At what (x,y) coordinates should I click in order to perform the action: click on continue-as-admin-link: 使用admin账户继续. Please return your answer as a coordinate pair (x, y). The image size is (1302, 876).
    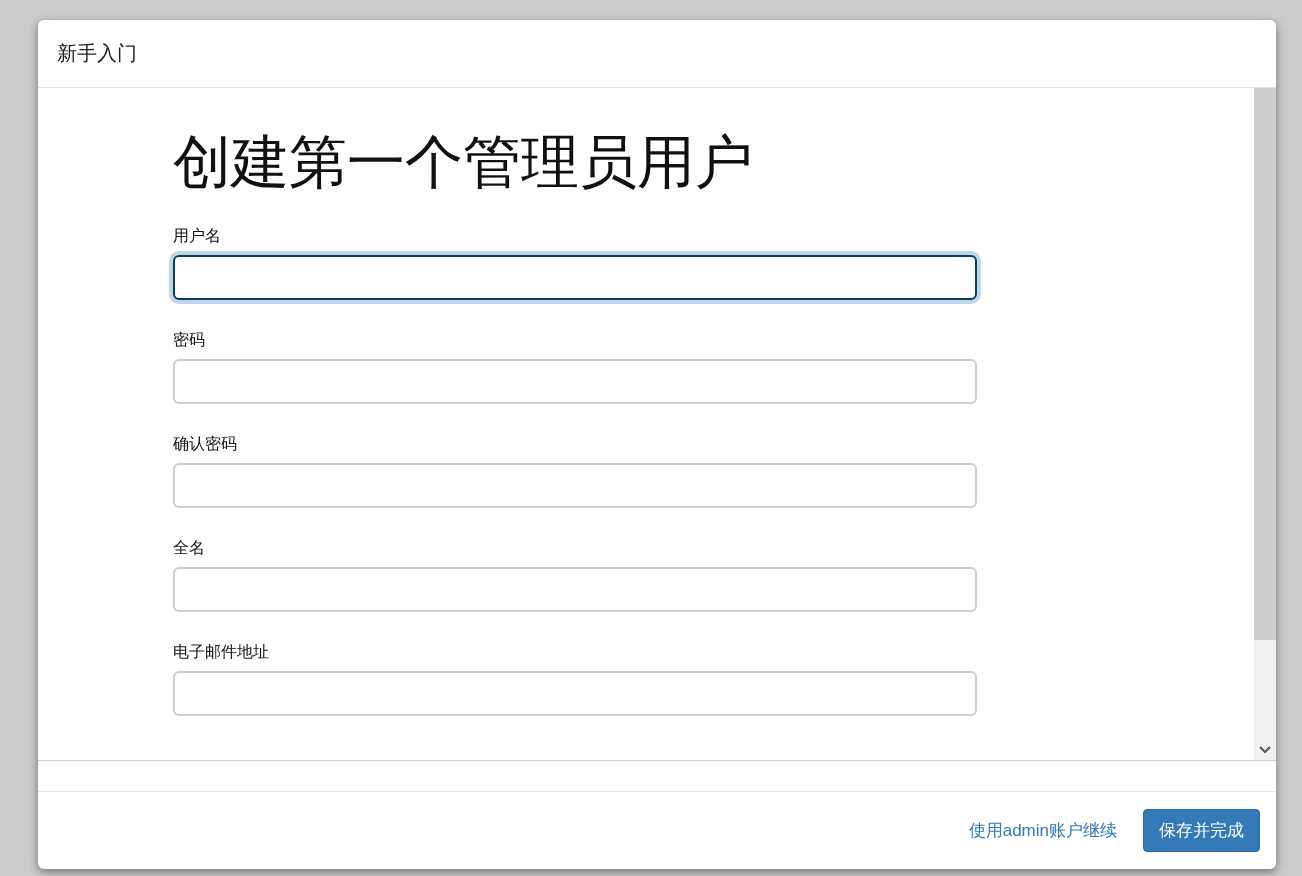
    Looking at the image, I should click on (1042, 830).